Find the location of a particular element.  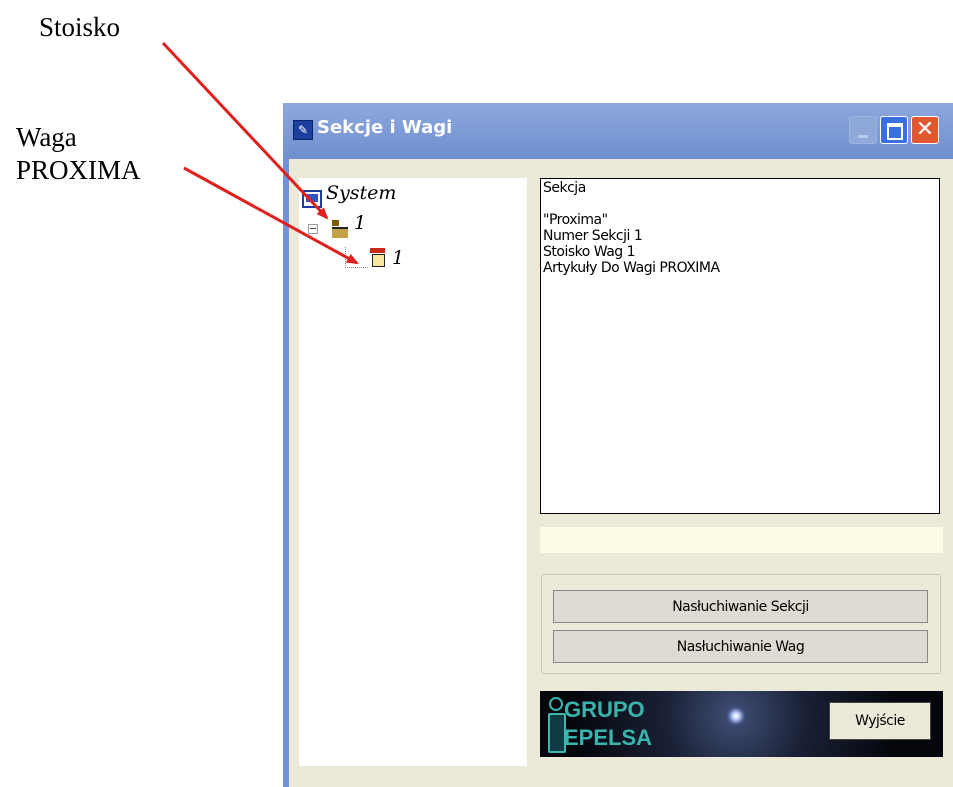

arrow-waga is located at coordinates (271, 215).